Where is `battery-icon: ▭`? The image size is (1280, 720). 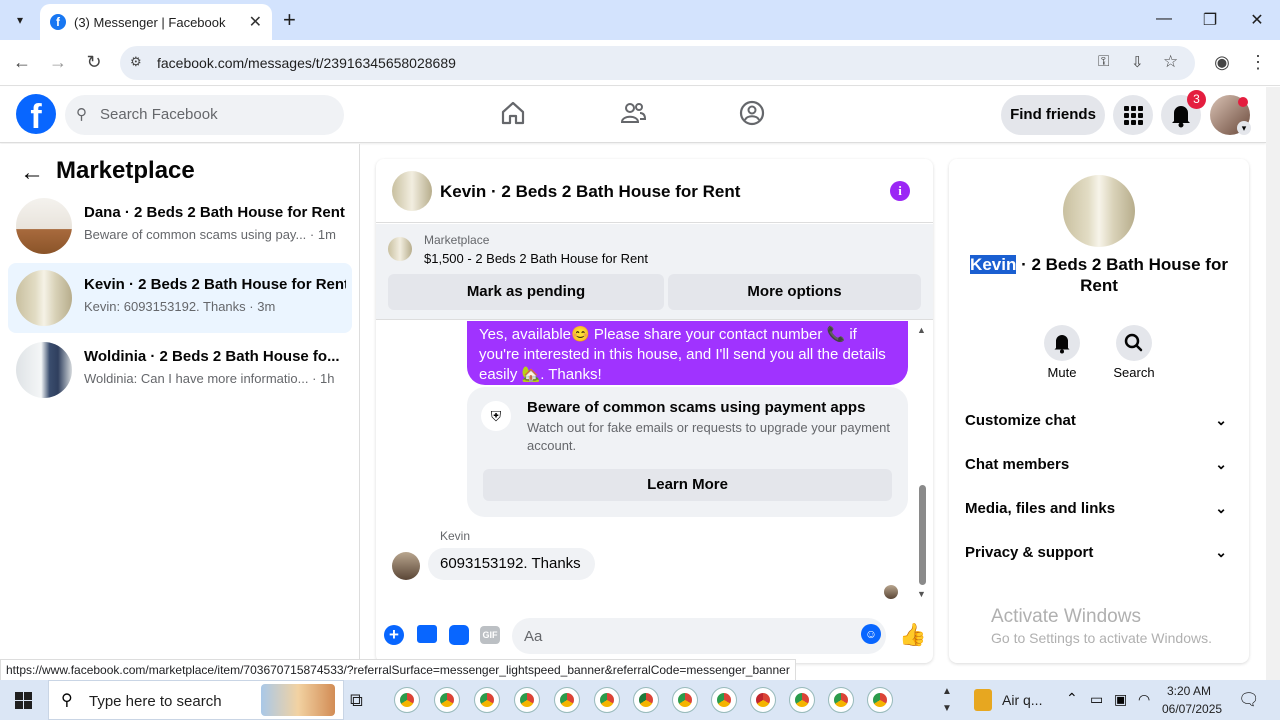 battery-icon: ▭ is located at coordinates (1096, 699).